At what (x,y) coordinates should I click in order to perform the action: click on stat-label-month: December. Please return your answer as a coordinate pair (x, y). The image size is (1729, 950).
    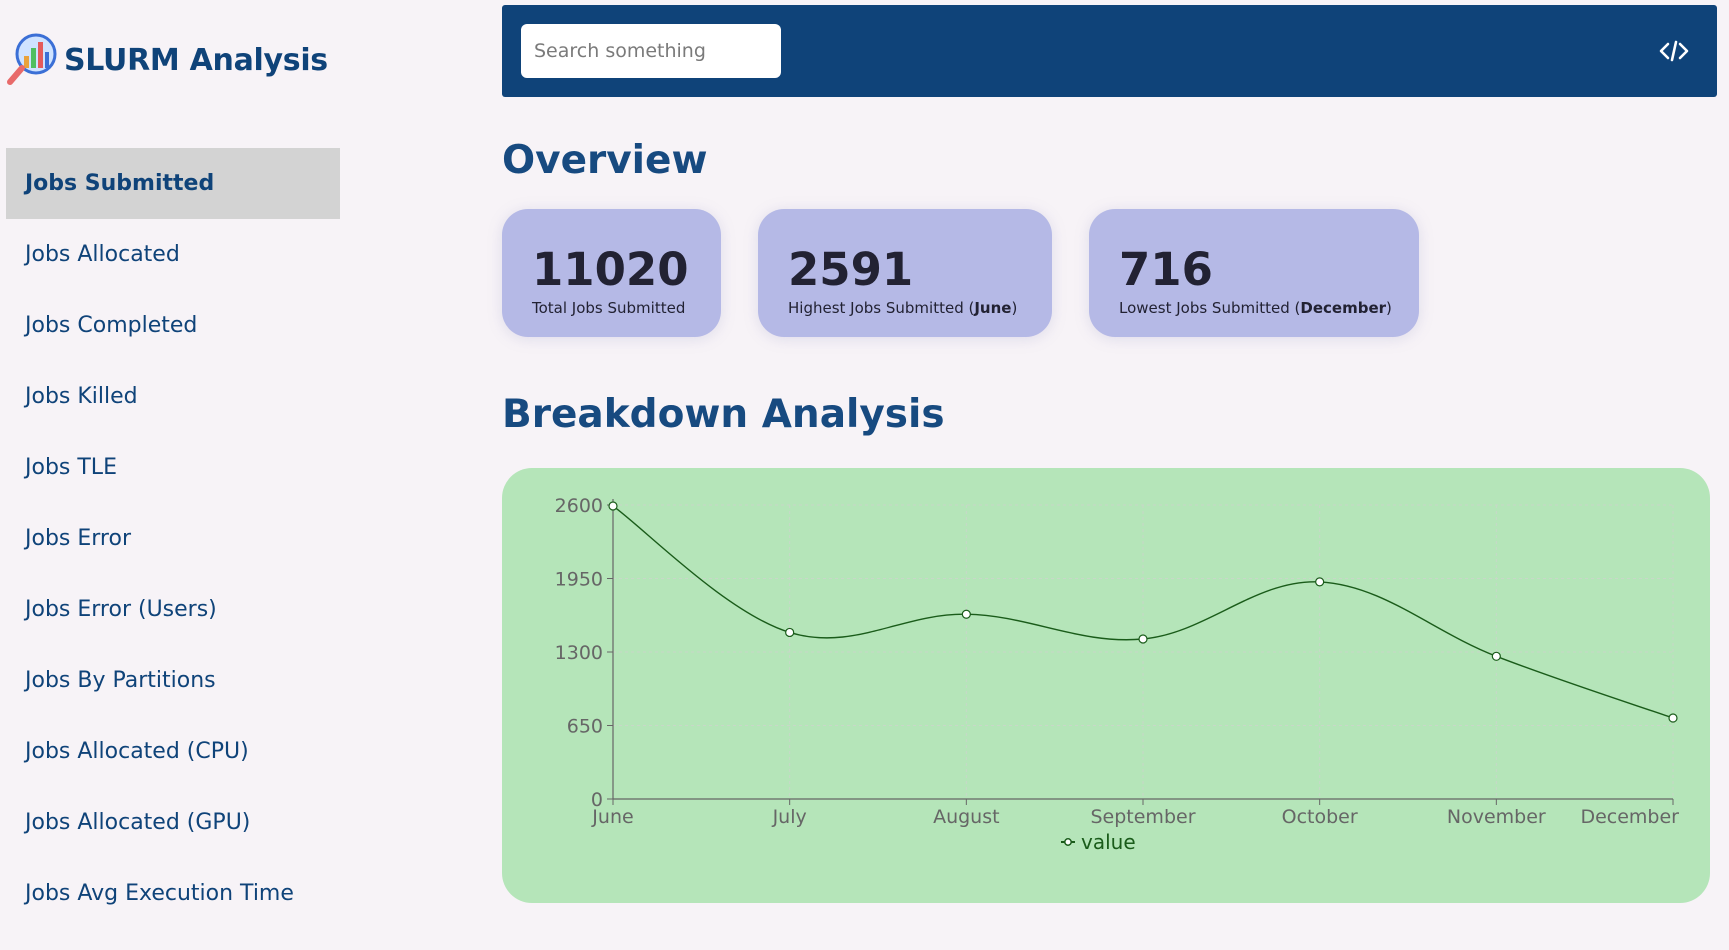
    Looking at the image, I should click on (1343, 308).